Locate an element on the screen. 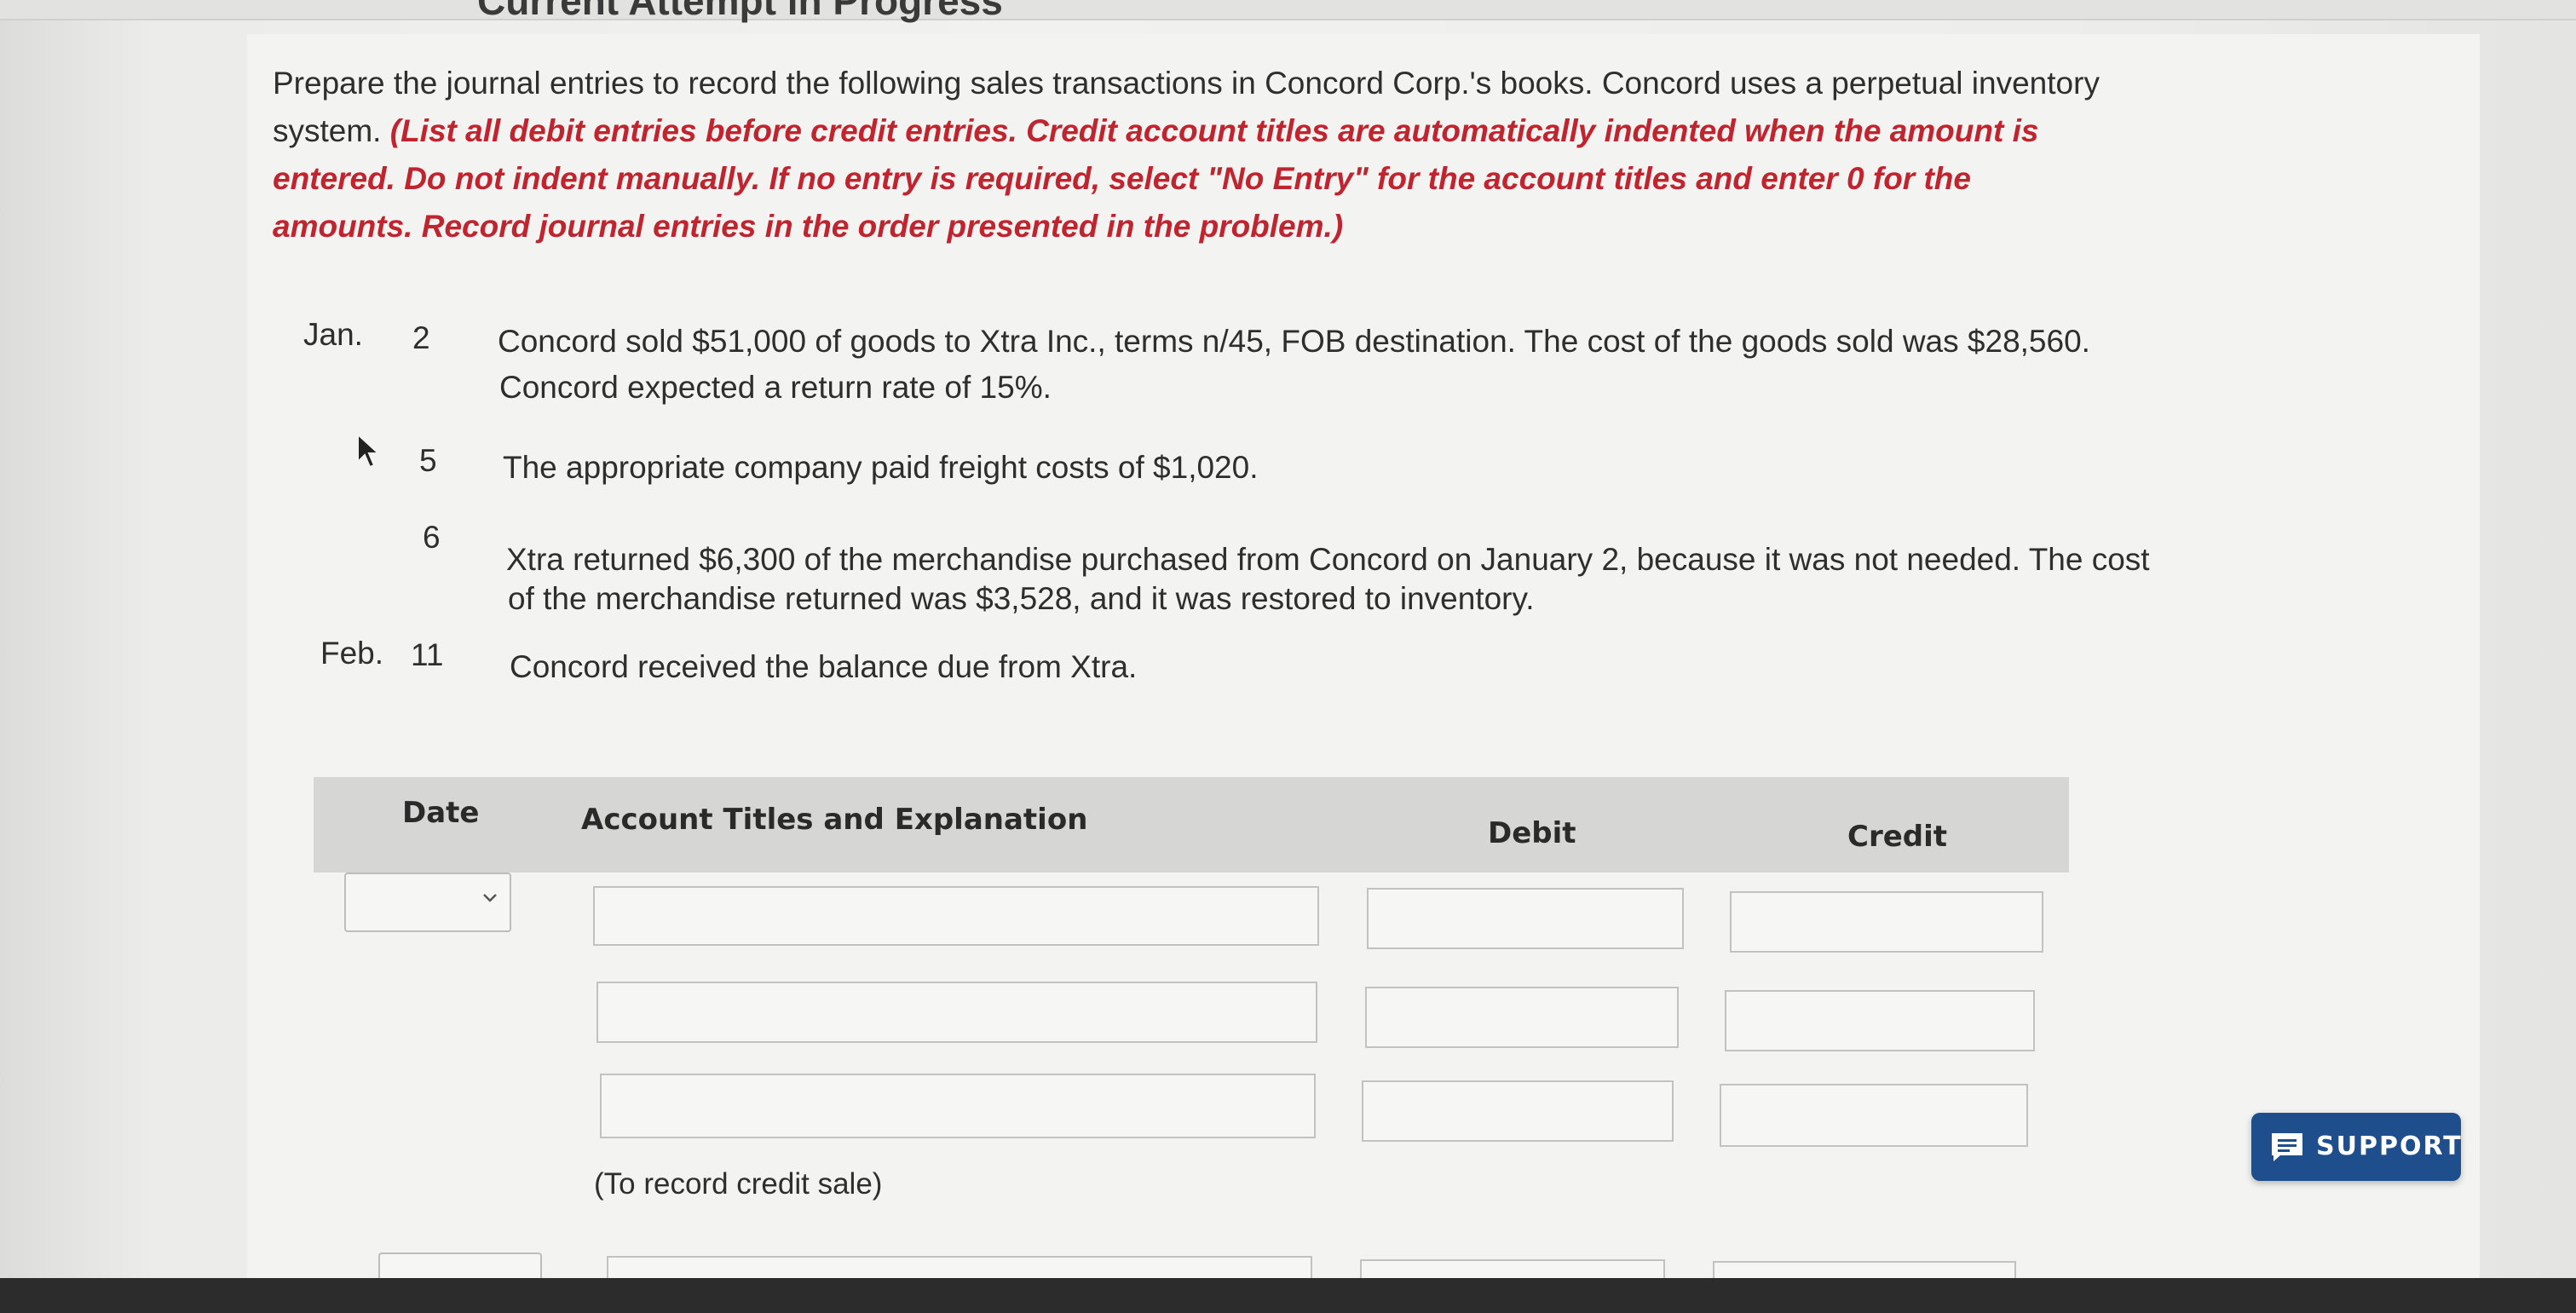 The width and height of the screenshot is (2576, 1313). date-select is located at coordinates (427, 902).